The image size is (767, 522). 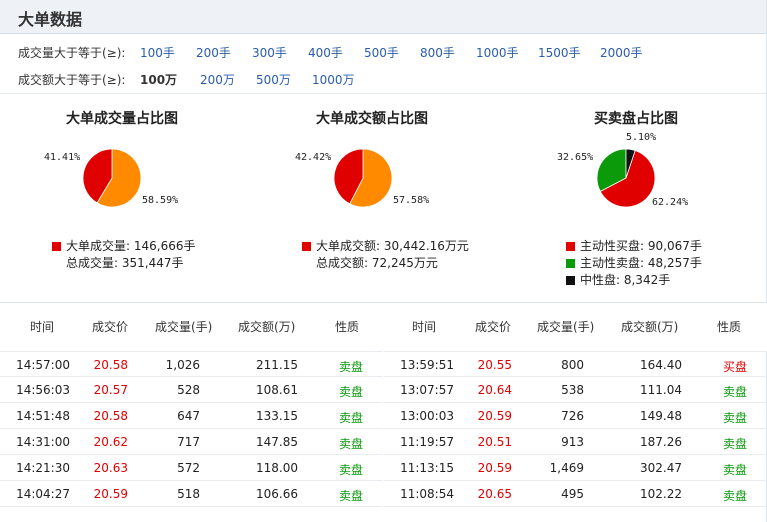 I want to click on cell-amount: 147.85, so click(x=277, y=442).